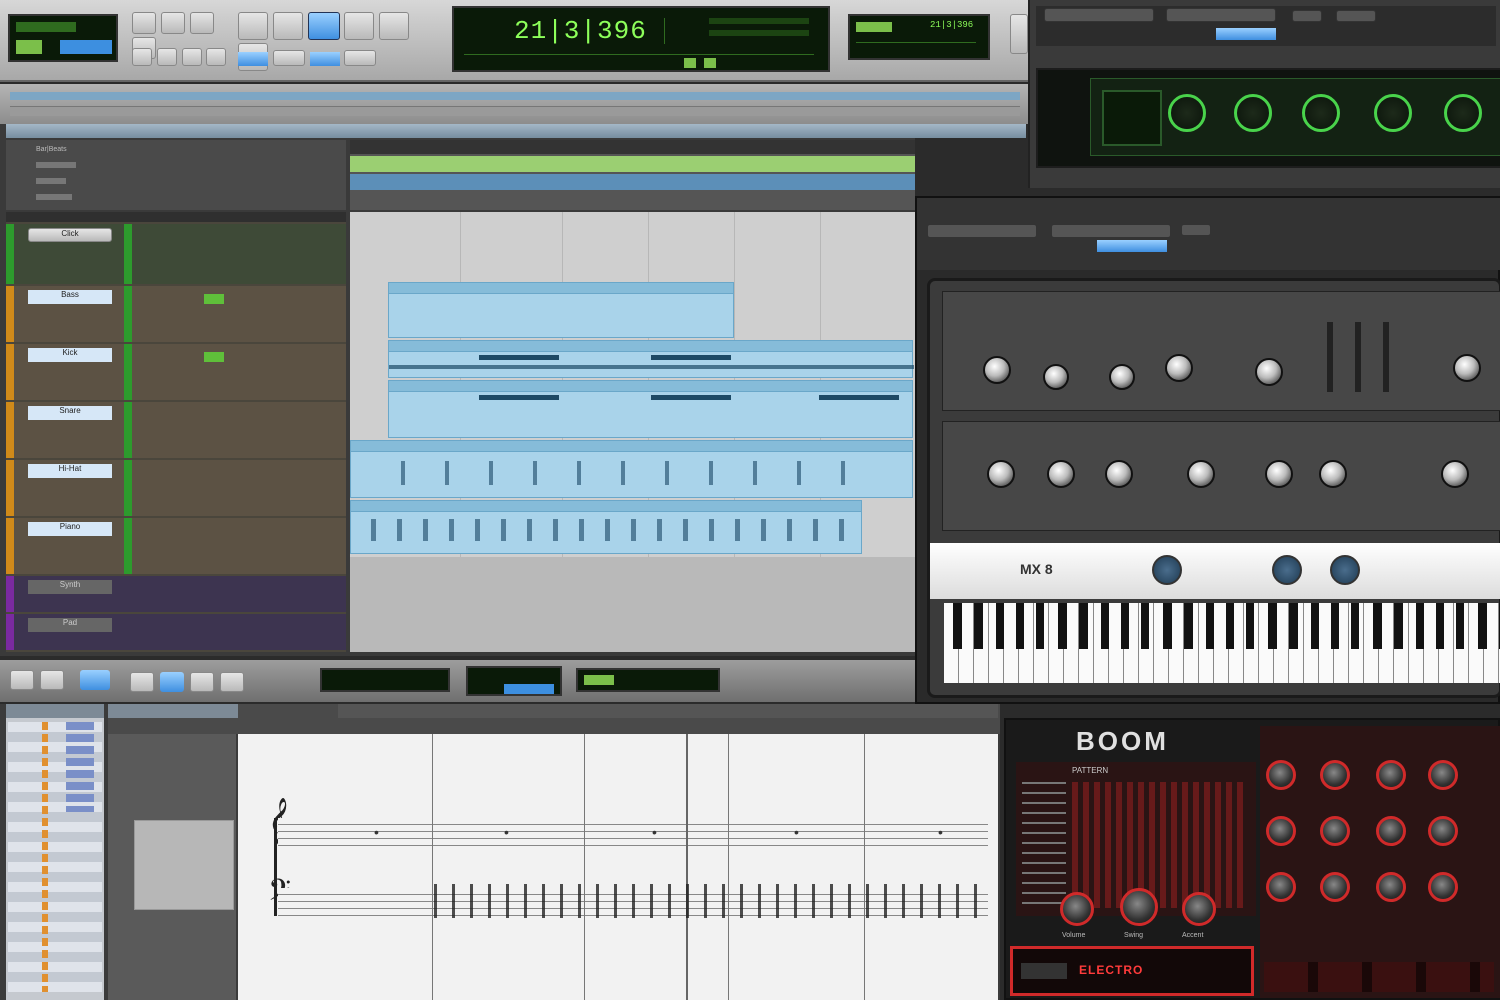 This screenshot has height=1000, width=1500. Describe the element at coordinates (253, 26) in the screenshot. I see `trim-tool-icon` at that location.